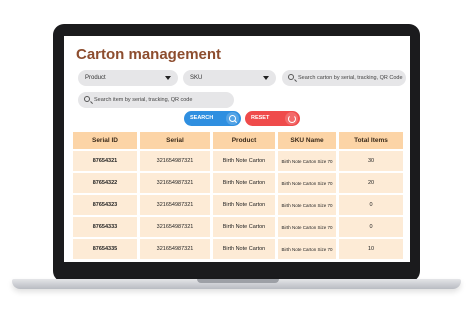 This screenshot has width=474, height=316. Describe the element at coordinates (307, 140) in the screenshot. I see `column-header-sku-name: SKU Name` at that location.